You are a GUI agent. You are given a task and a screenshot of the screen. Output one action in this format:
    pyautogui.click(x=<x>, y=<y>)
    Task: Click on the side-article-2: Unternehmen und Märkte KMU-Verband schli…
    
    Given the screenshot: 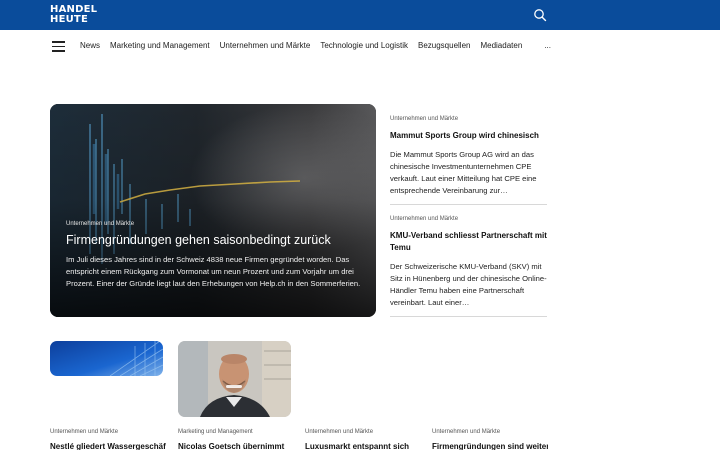 What is the action you would take?
    pyautogui.click(x=468, y=262)
    